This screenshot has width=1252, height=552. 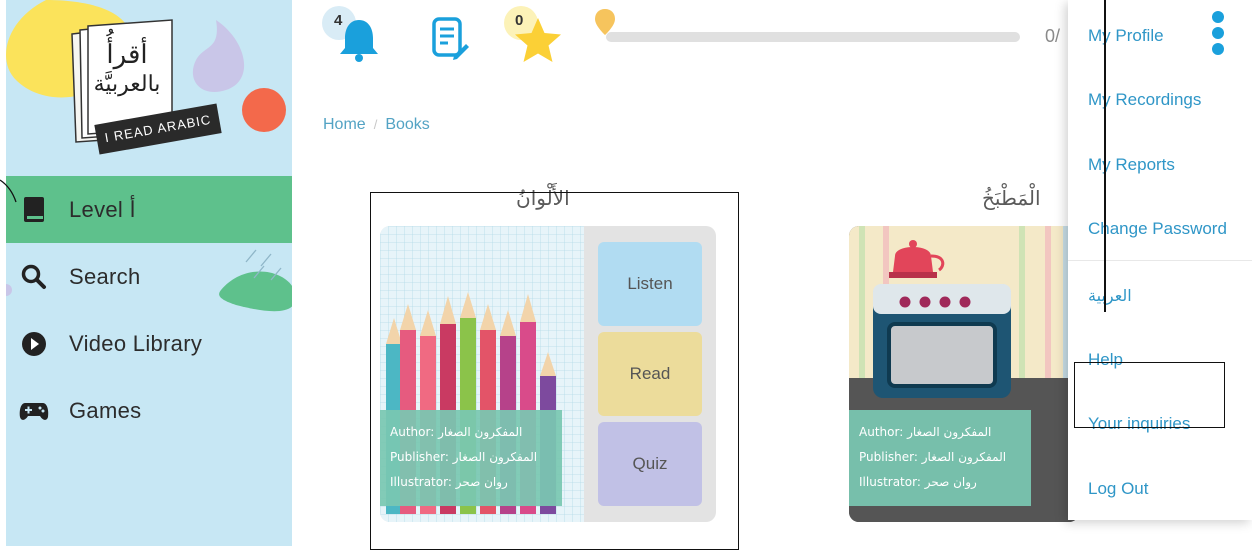 I want to click on sidebar-item-label: Games, so click(x=105, y=410).